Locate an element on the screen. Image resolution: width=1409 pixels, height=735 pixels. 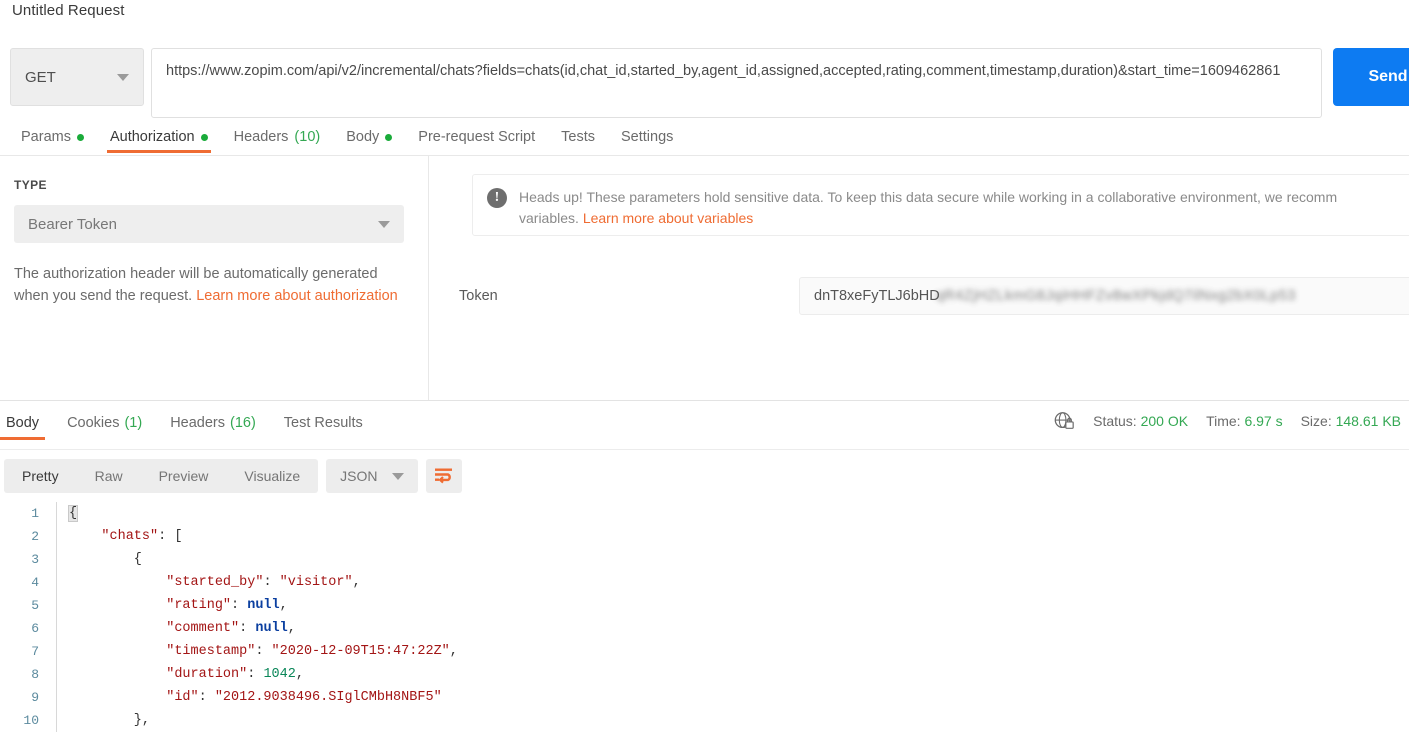
response-tab-cookies: Cookies (1) is located at coordinates (104, 423).